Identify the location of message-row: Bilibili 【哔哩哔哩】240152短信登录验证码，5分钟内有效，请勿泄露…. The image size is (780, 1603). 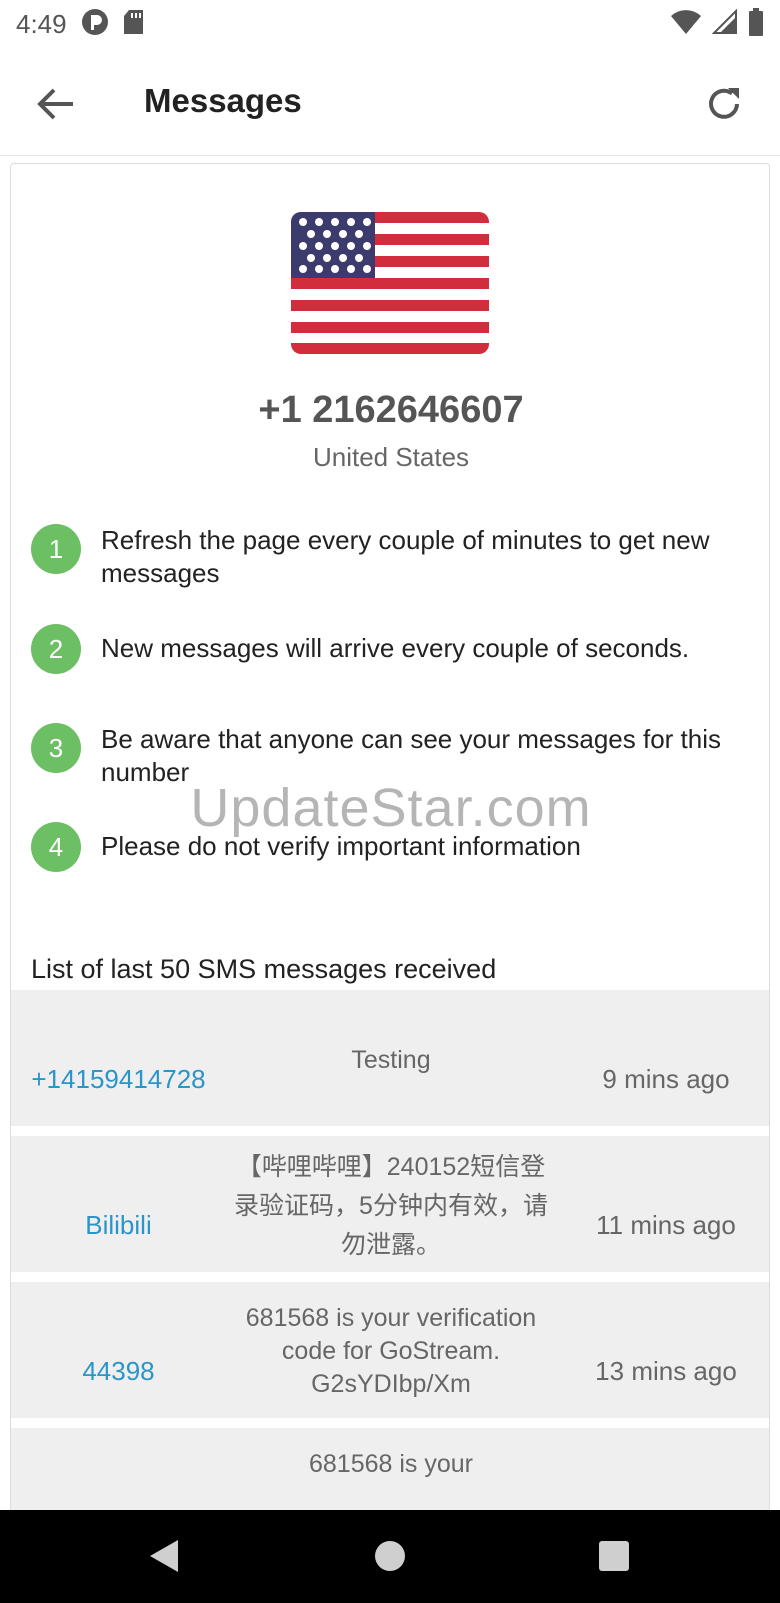
(390, 1204).